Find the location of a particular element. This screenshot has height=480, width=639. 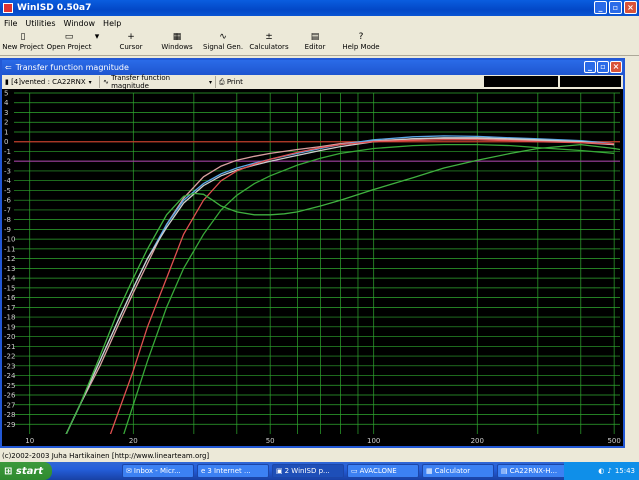

y-tick-label: -27 is located at coordinates (9, 405).